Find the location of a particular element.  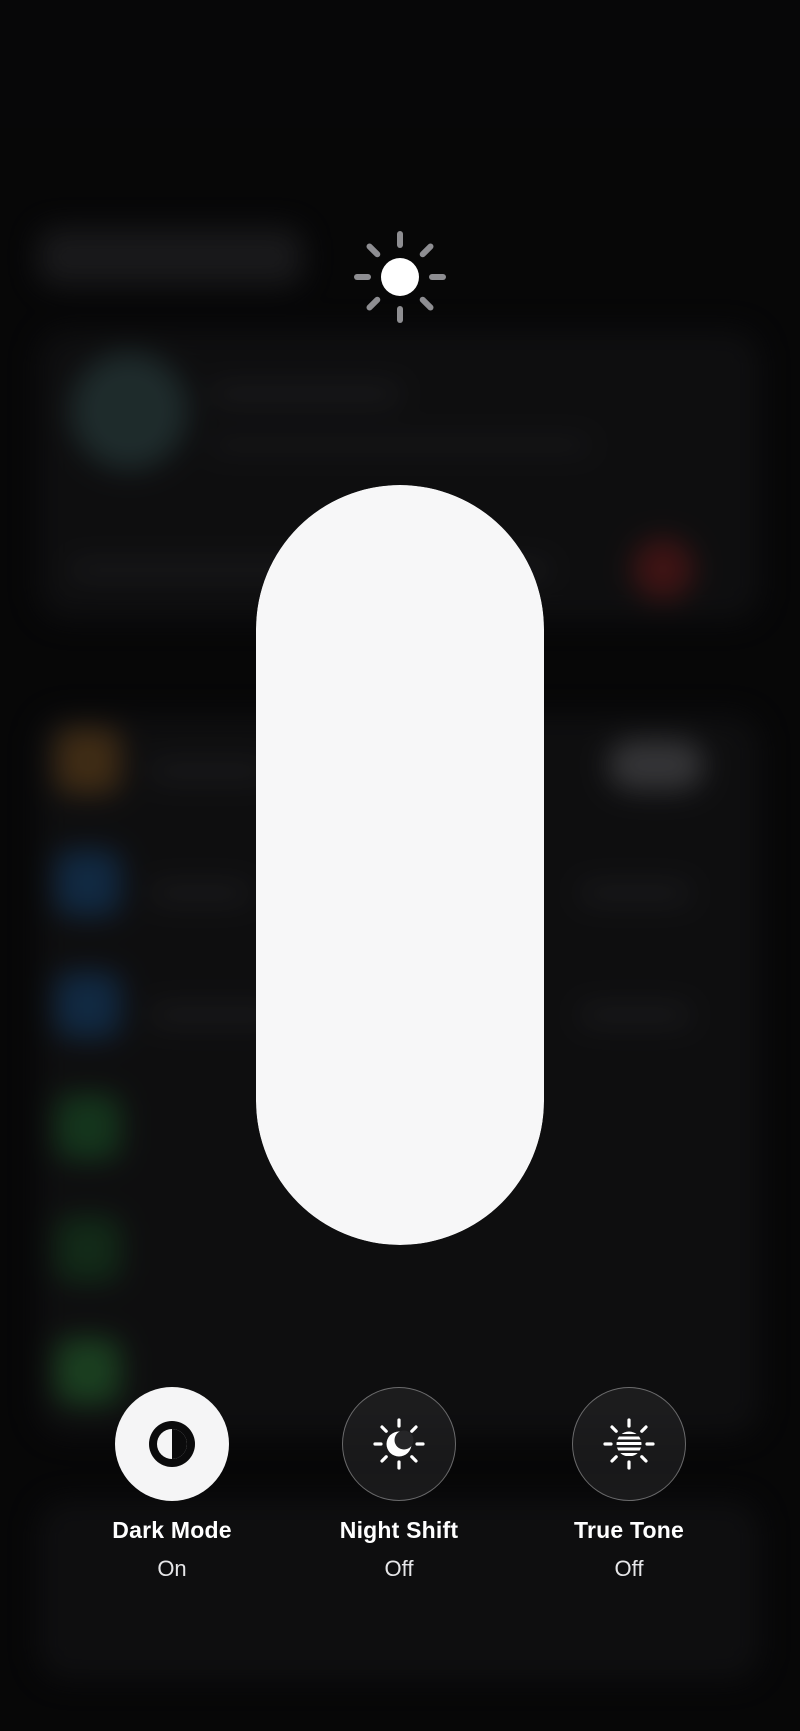

dark-mode-toggle: Dark Mode On is located at coordinates (172, 1484).